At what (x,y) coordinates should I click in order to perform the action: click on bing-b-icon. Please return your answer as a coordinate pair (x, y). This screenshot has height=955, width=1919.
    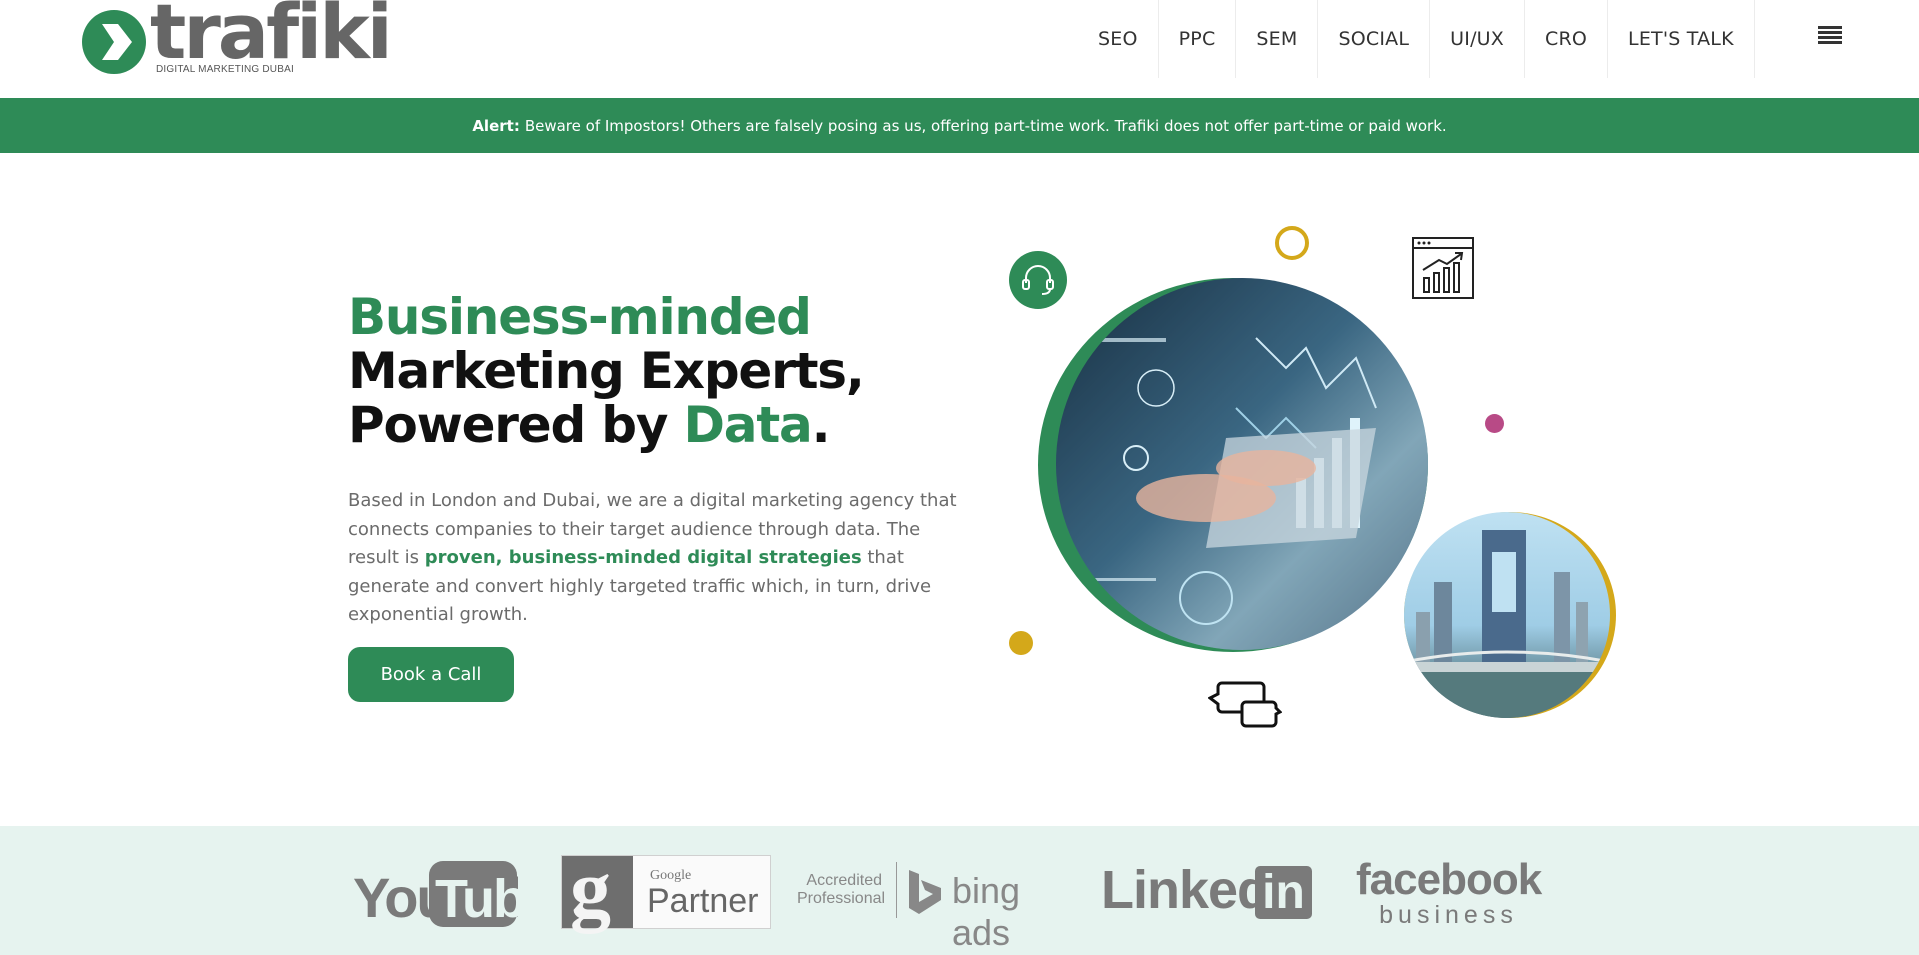
    Looking at the image, I should click on (925, 892).